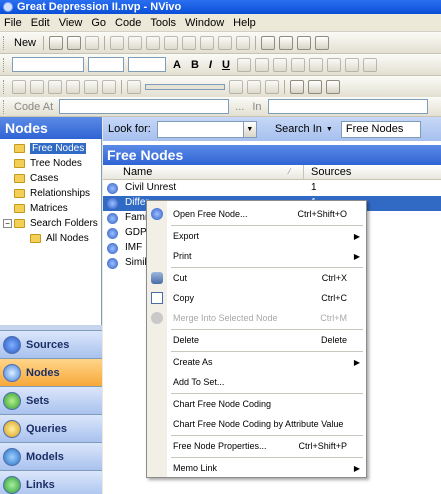  Describe the element at coordinates (286, 42) in the screenshot. I see `list-view-icon` at that location.